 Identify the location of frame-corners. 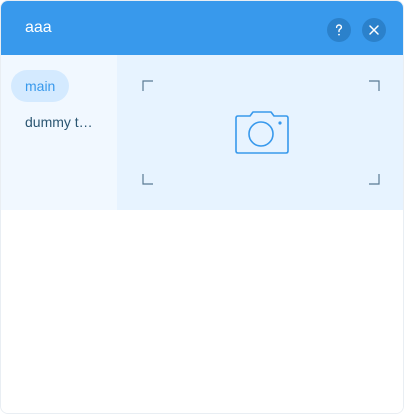
(261, 132).